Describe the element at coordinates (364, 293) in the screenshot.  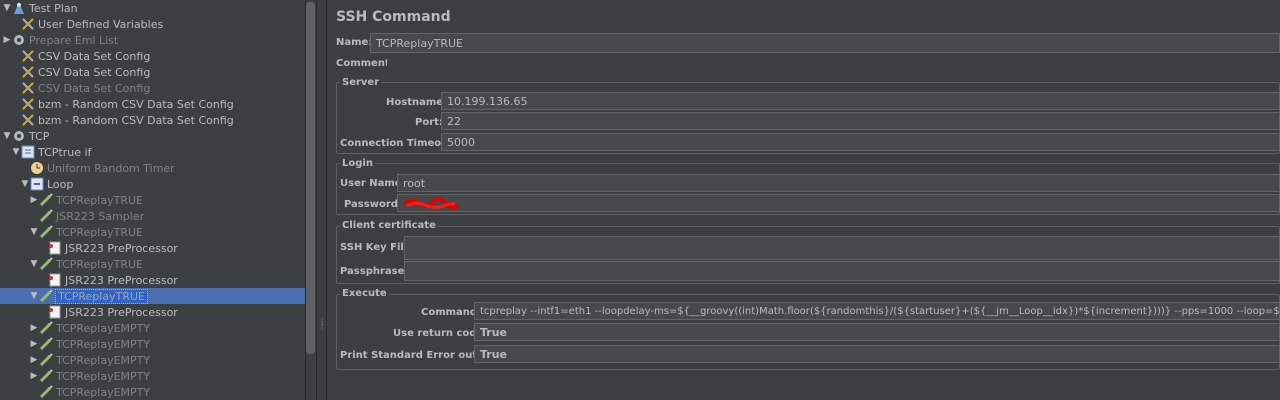
I see `execute-group-title: Execute` at that location.